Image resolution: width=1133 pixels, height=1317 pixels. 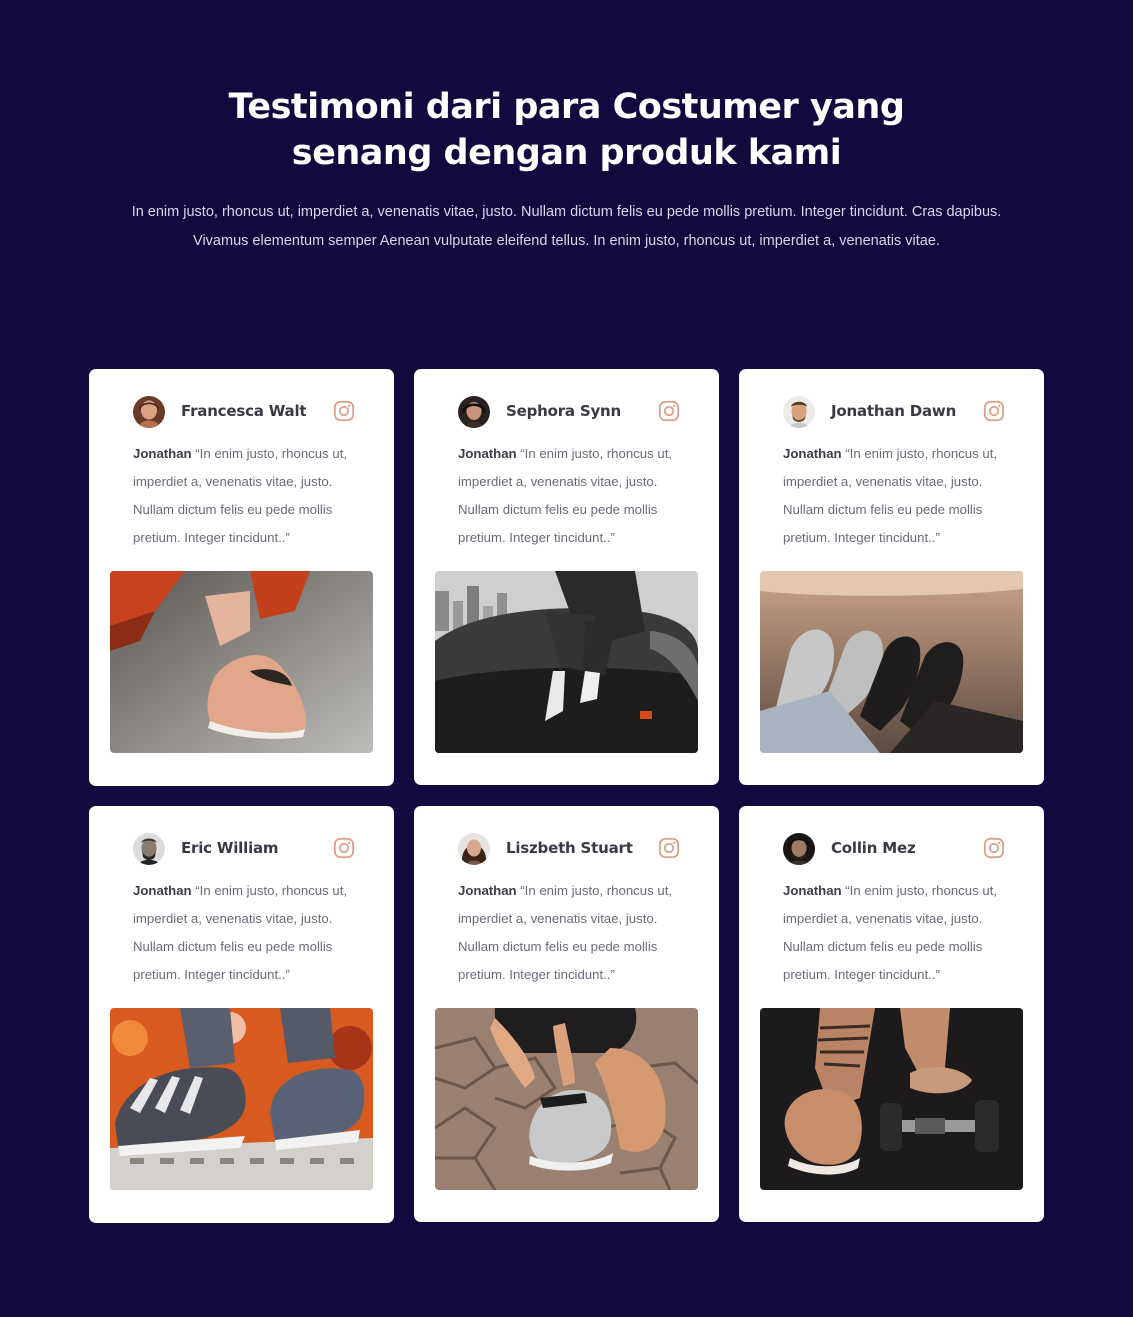 I want to click on customer-name: Liszbeth Stuart, so click(x=569, y=848).